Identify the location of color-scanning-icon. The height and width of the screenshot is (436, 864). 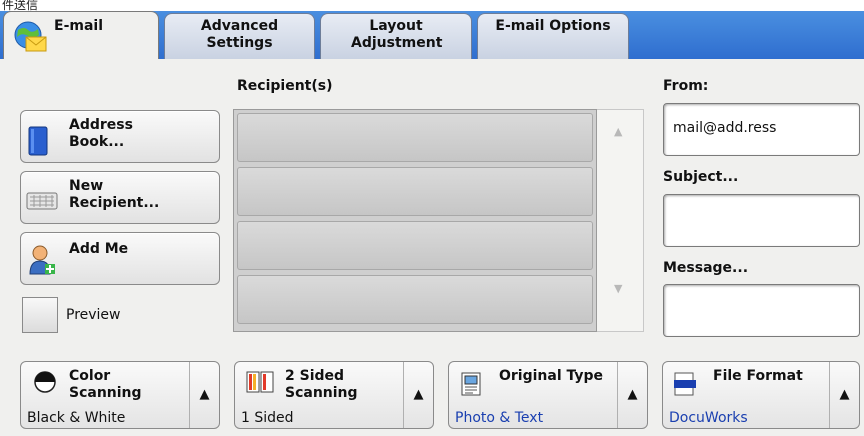
(45, 382).